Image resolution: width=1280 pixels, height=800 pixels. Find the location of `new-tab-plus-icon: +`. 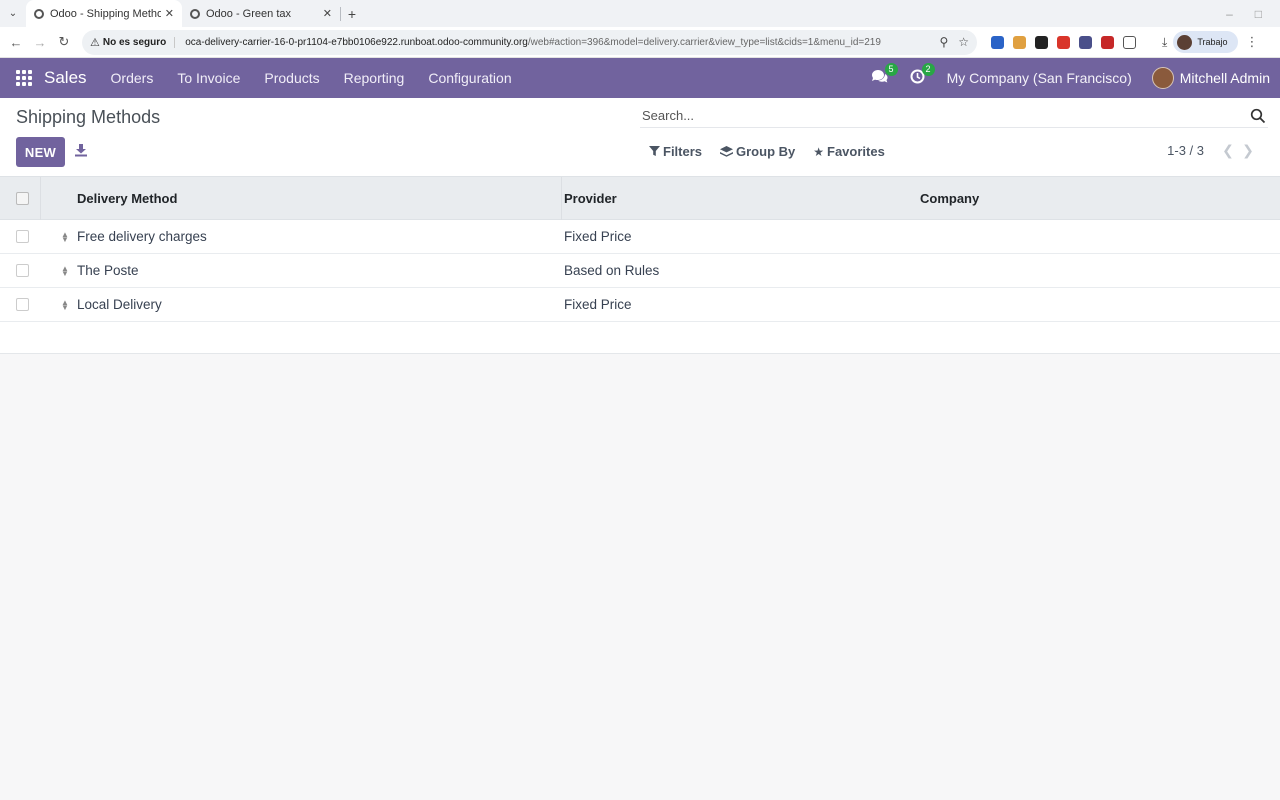

new-tab-plus-icon: + is located at coordinates (352, 14).